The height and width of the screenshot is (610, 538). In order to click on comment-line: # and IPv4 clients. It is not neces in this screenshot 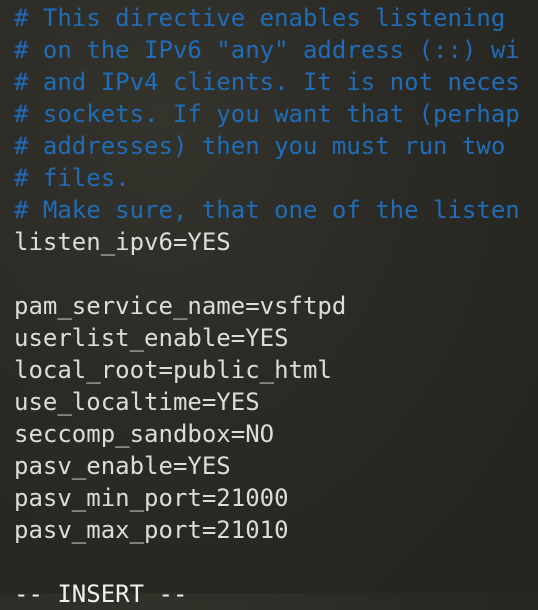, I will do `click(267, 82)`.